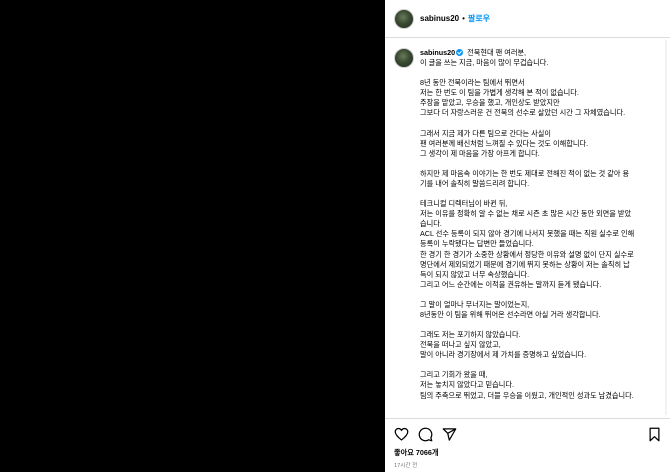  What do you see at coordinates (499, 93) in the screenshot?
I see `caption-line: 저는 한 번도 이 팀을 가볍게 생각해 본 적이 없습니다.` at bounding box center [499, 93].